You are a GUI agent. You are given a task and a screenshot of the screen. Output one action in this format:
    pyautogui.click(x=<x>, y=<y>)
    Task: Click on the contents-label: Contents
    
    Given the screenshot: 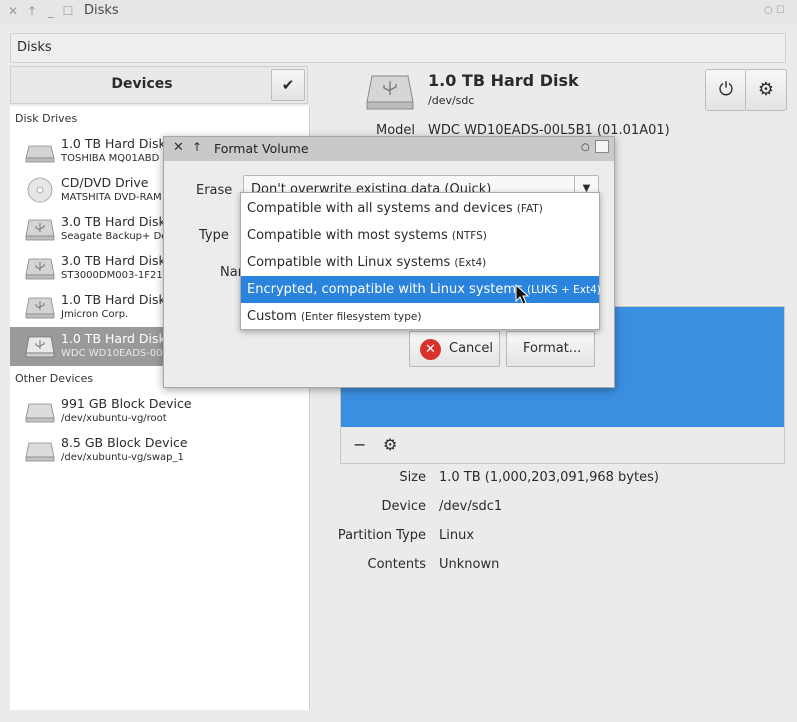 What is the action you would take?
    pyautogui.click(x=396, y=564)
    